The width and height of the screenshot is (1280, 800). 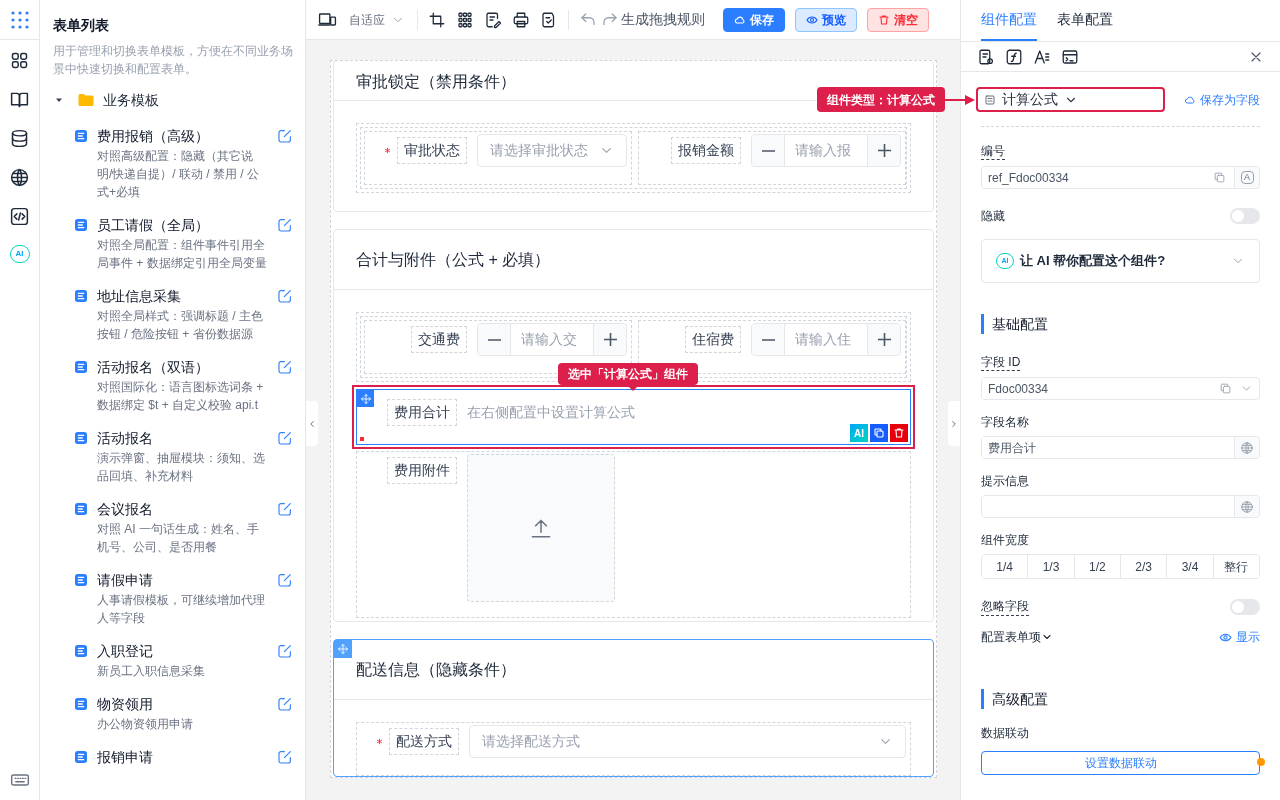 What do you see at coordinates (151, 671) in the screenshot?
I see `template-description: 新员工入职信息采集` at bounding box center [151, 671].